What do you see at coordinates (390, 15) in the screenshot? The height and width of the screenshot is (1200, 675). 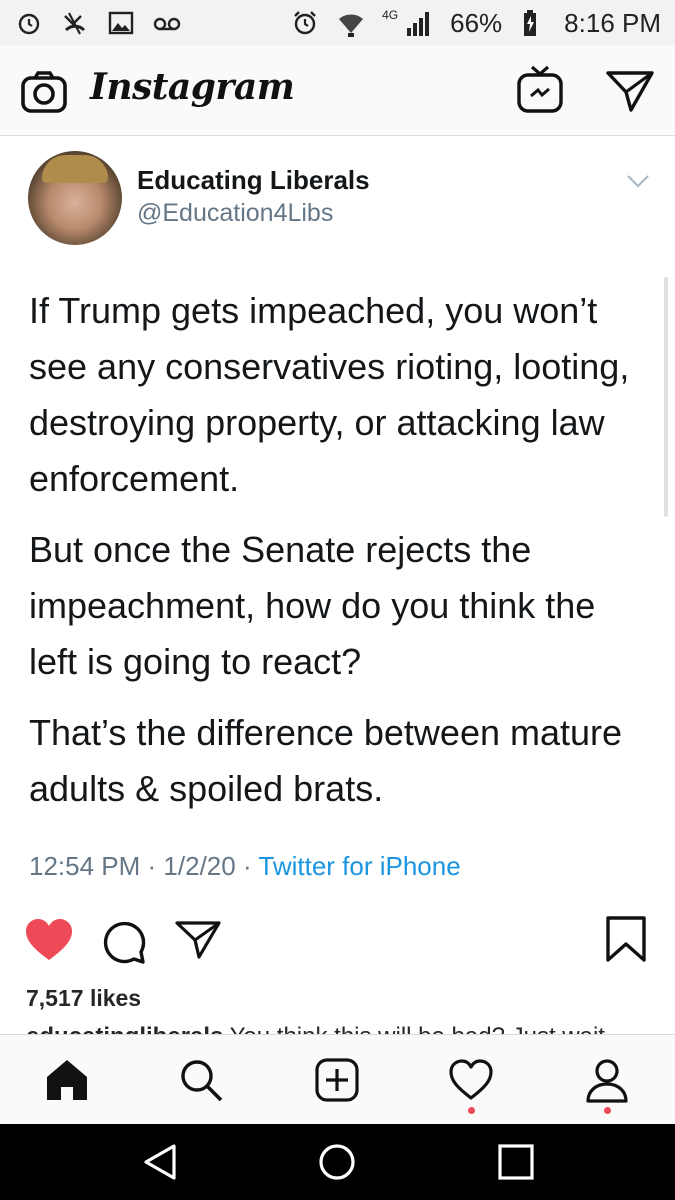 I see `network-type: 4G` at bounding box center [390, 15].